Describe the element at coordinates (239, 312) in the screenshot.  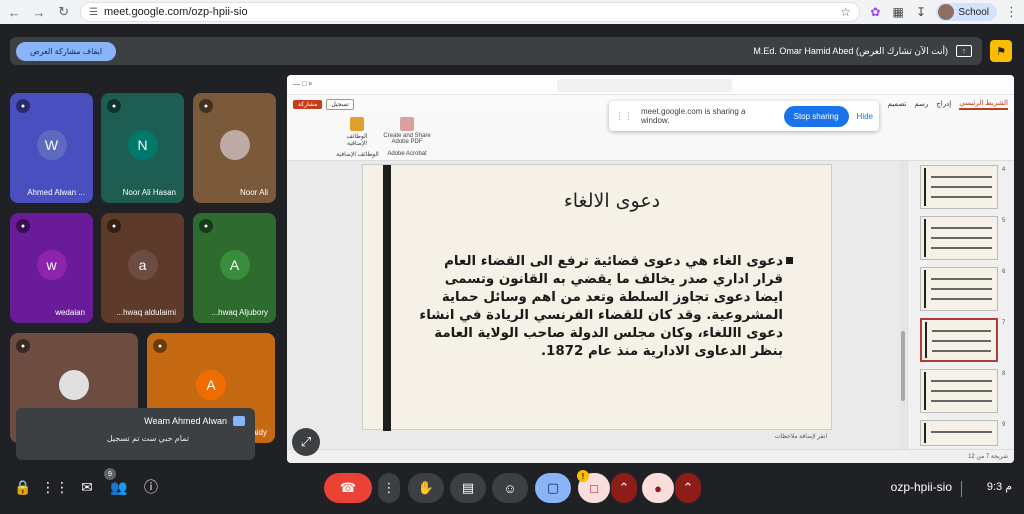
I see `participant-name: ...hwaq Aljubory` at that location.